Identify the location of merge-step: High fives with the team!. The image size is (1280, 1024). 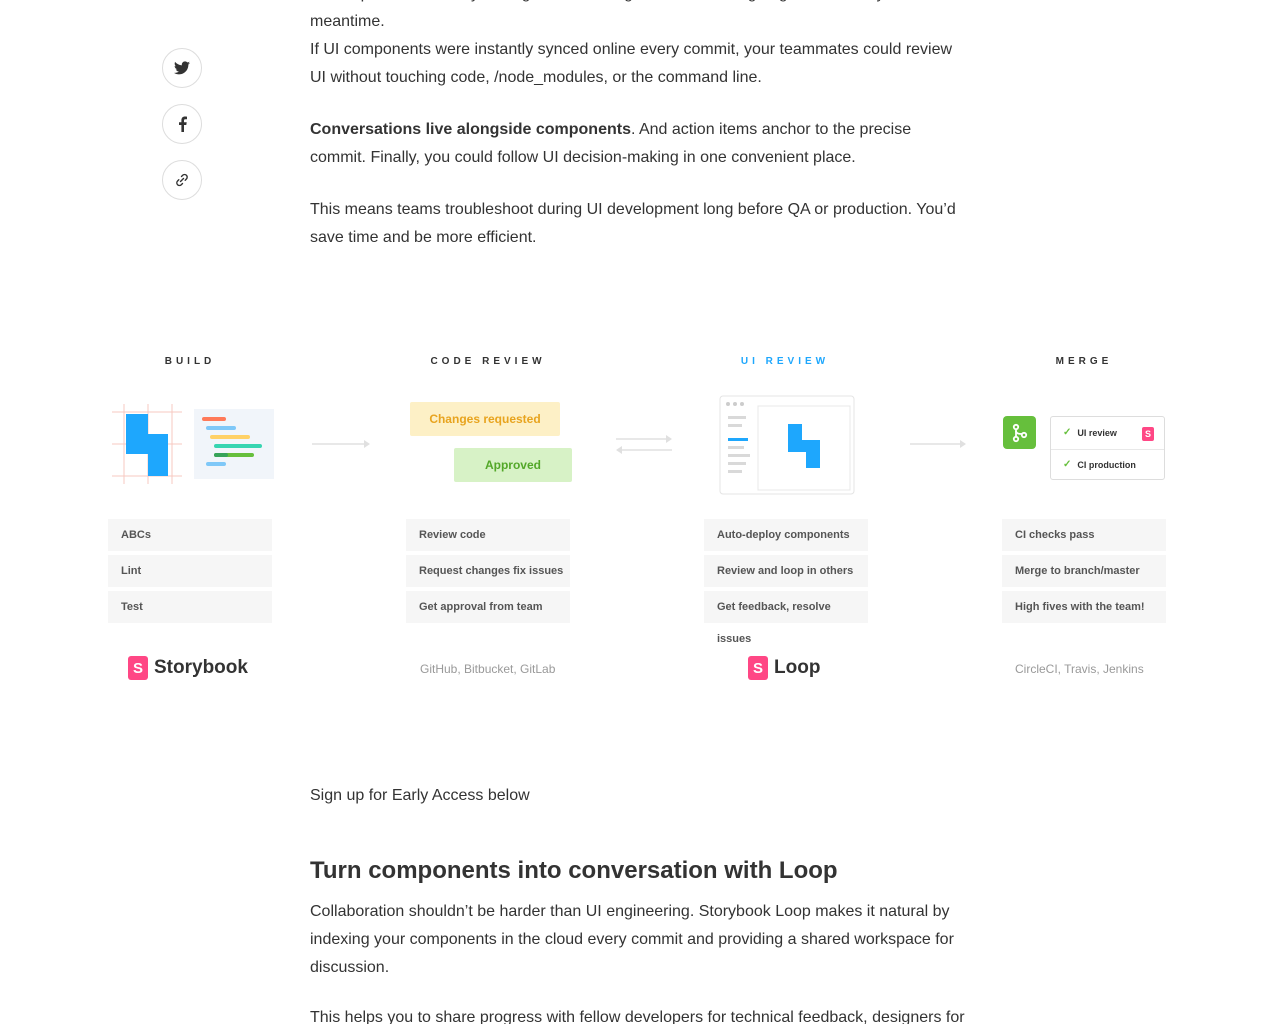
(1084, 607).